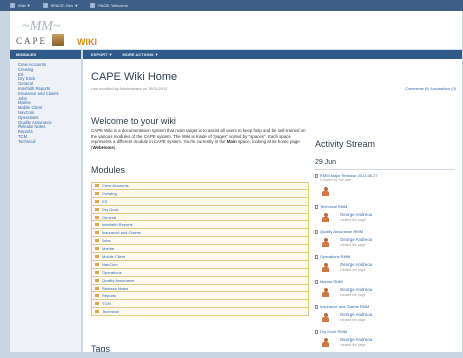 Image resolution: width=463 pixels, height=358 pixels. What do you see at coordinates (49, 142) in the screenshot?
I see `sidebar-item: Technical` at bounding box center [49, 142].